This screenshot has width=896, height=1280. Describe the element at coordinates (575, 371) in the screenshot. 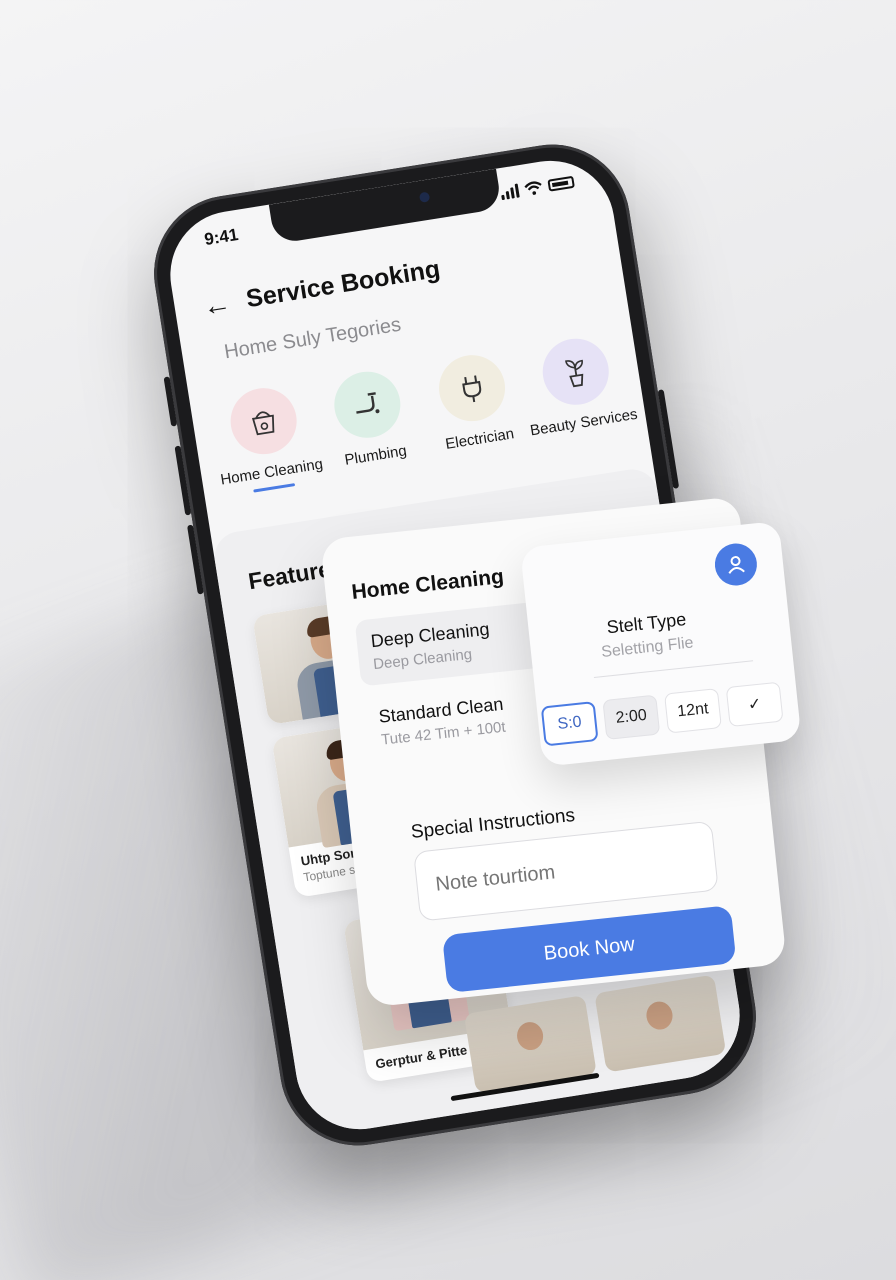

I see `plant-pot-icon` at that location.